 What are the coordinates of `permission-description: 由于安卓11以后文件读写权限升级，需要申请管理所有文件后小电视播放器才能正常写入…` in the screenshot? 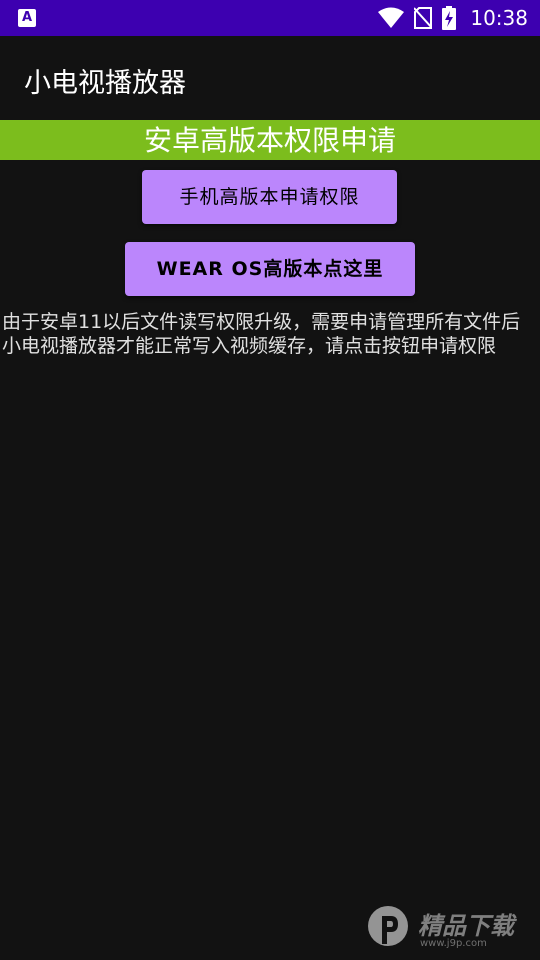 It's located at (261, 334).